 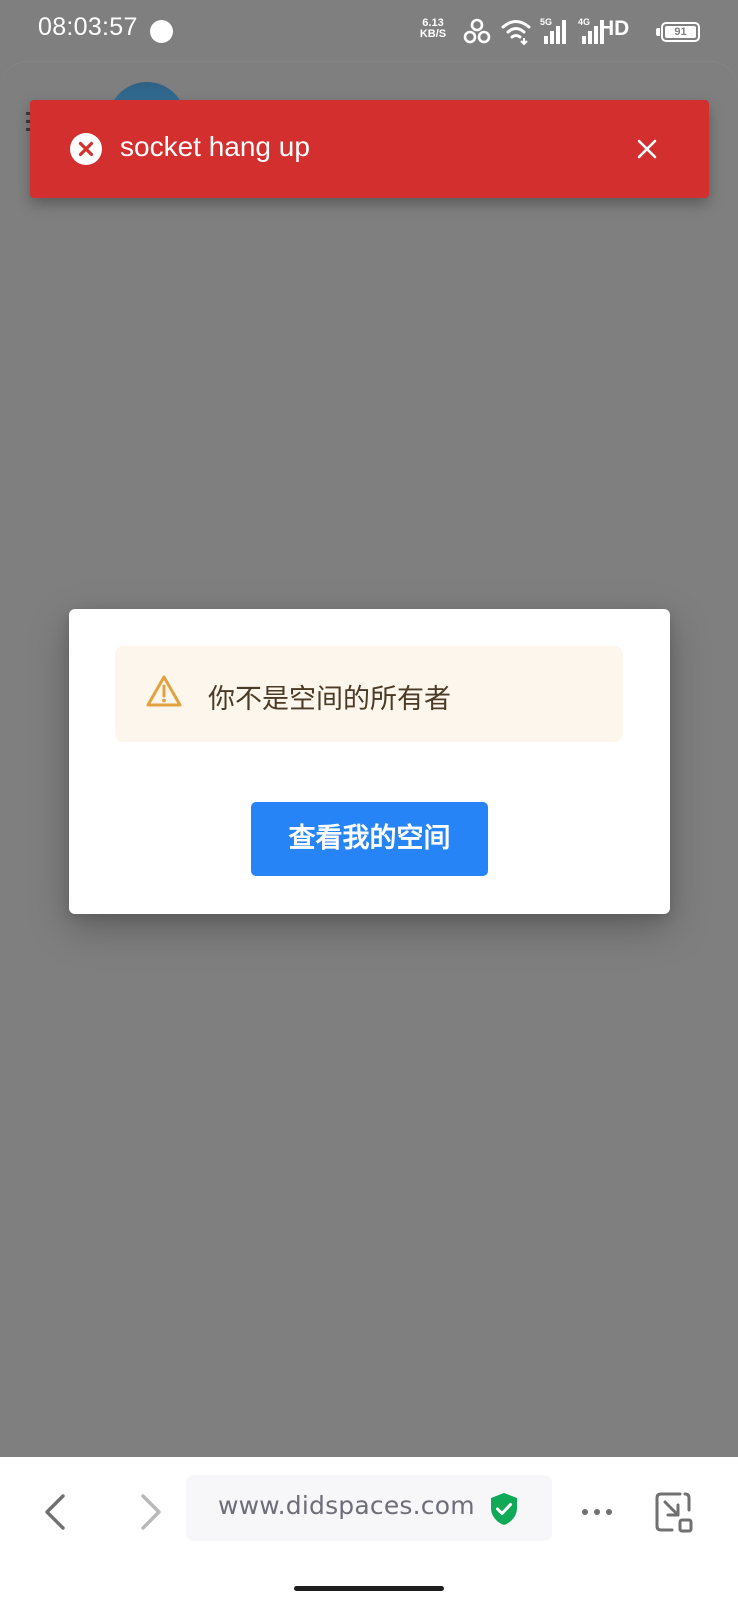 I want to click on exit-fullscreen-button, so click(x=675, y=1512).